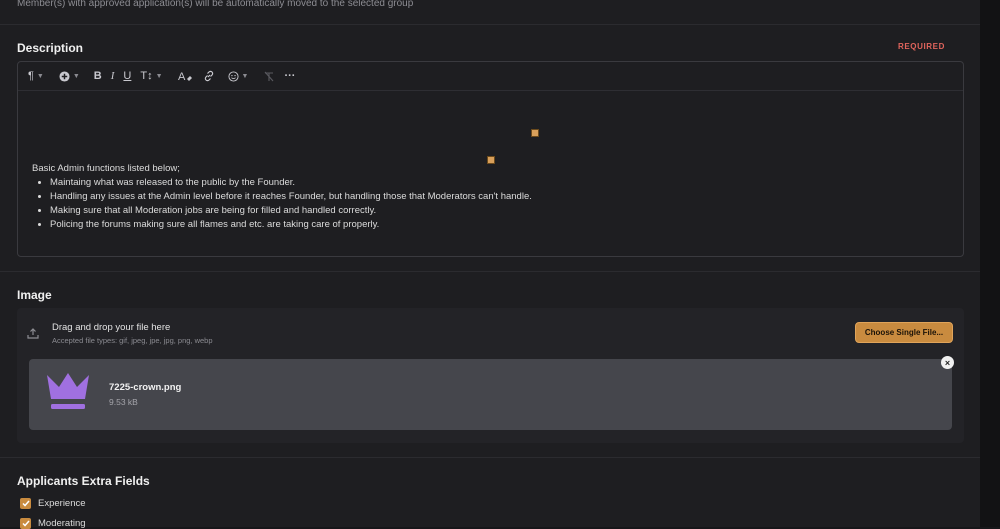  Describe the element at coordinates (62, 503) in the screenshot. I see `checkbox-label: Experience` at that location.